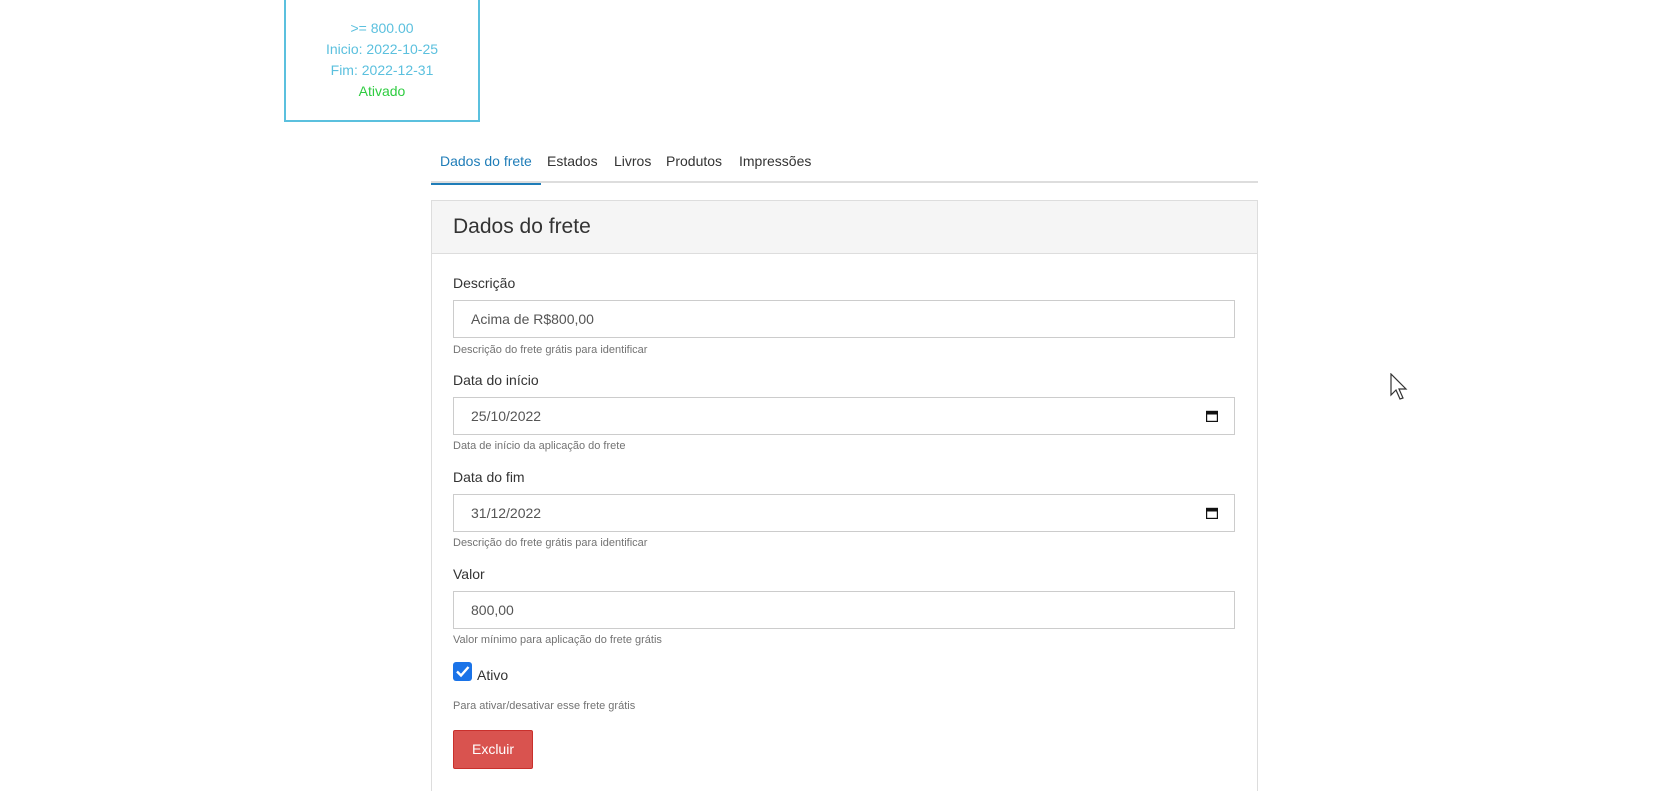 The width and height of the screenshot is (1656, 791). I want to click on data-fim-value: 31/12/2022, so click(506, 513).